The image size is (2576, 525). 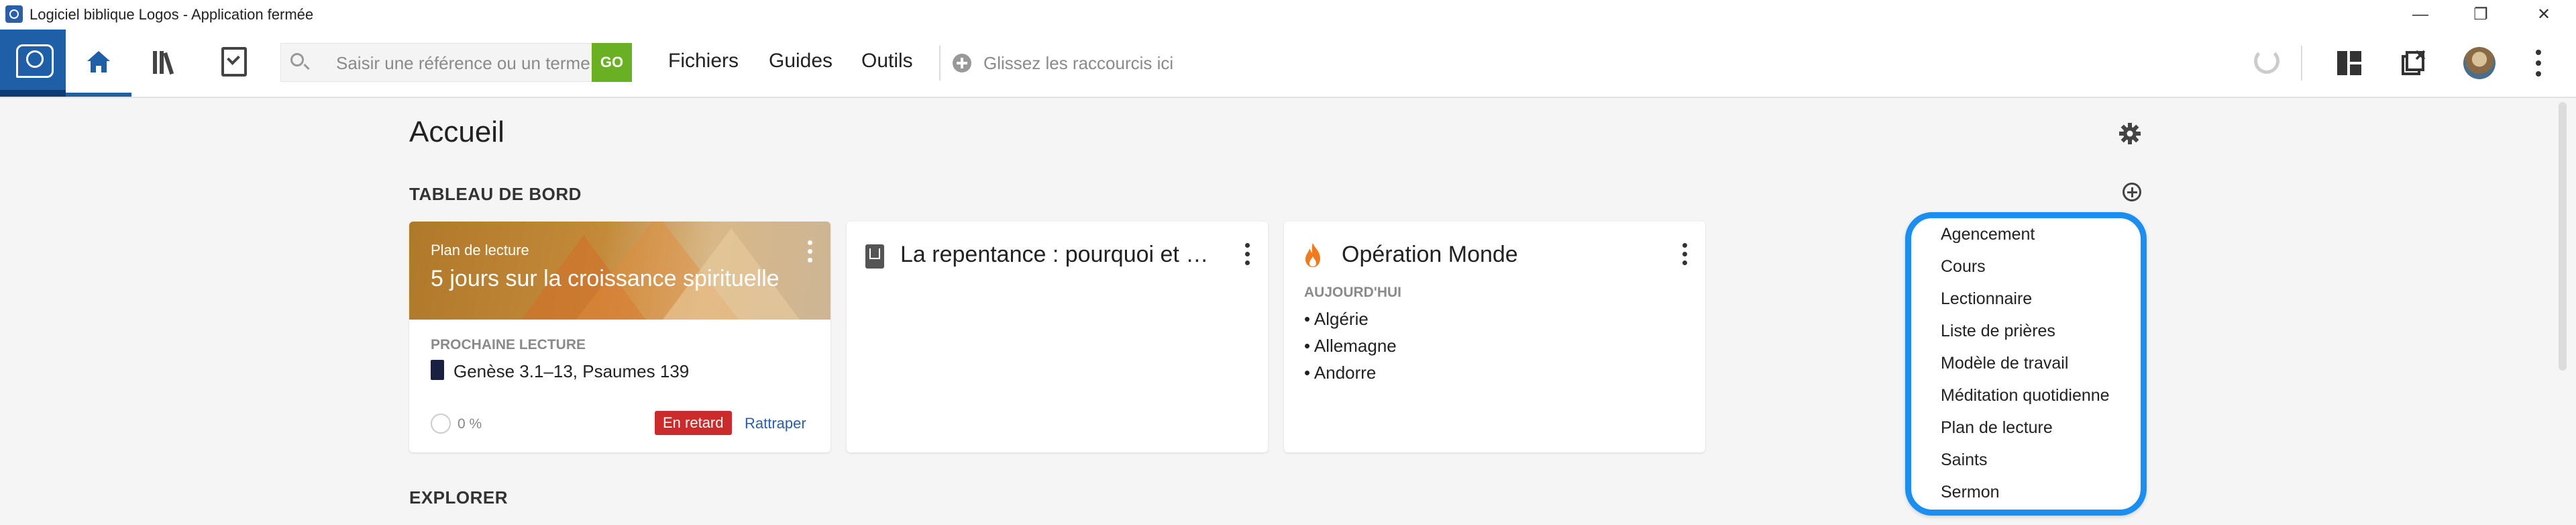 What do you see at coordinates (2004, 363) in the screenshot?
I see `menu-item-modele-de-travail: Modèle de travail` at bounding box center [2004, 363].